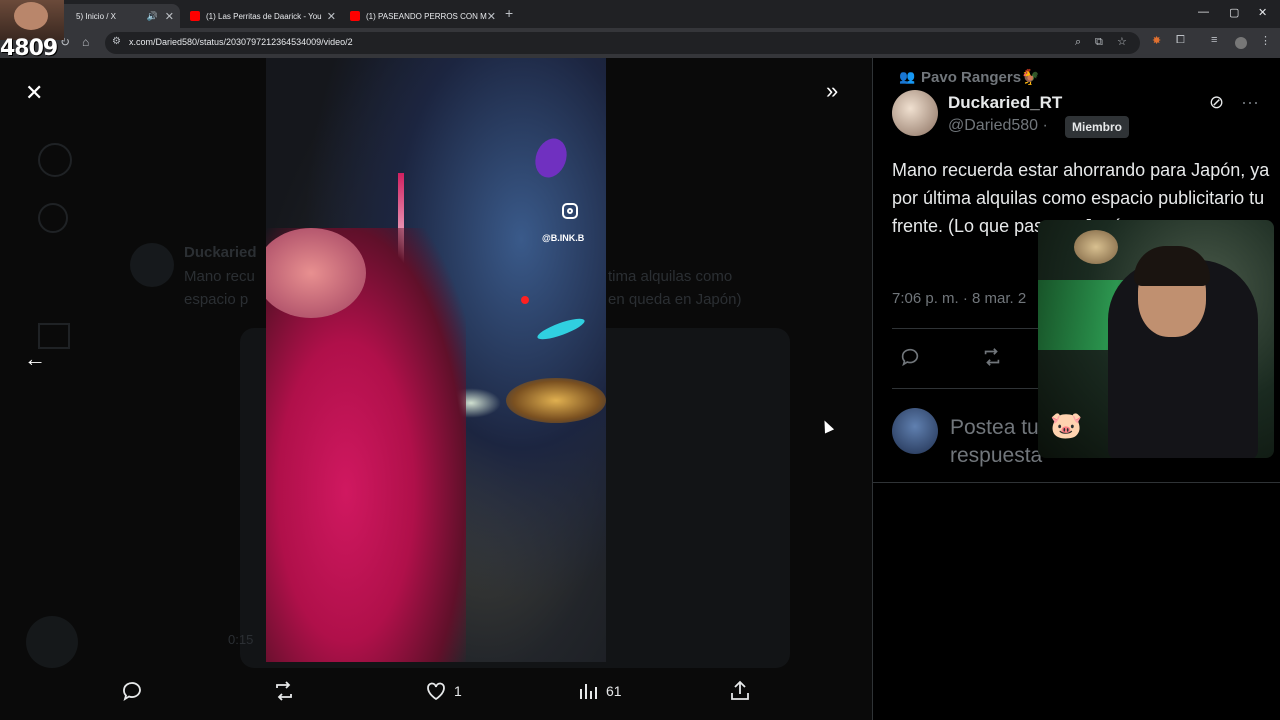  Describe the element at coordinates (1262, 12) in the screenshot. I see `close-window-icon: ✕` at that location.